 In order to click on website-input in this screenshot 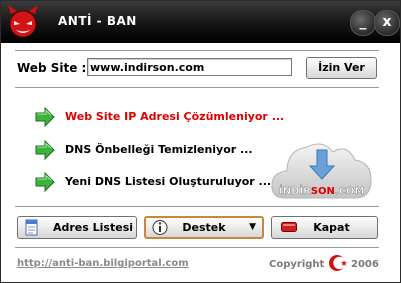, I will do `click(189, 67)`.